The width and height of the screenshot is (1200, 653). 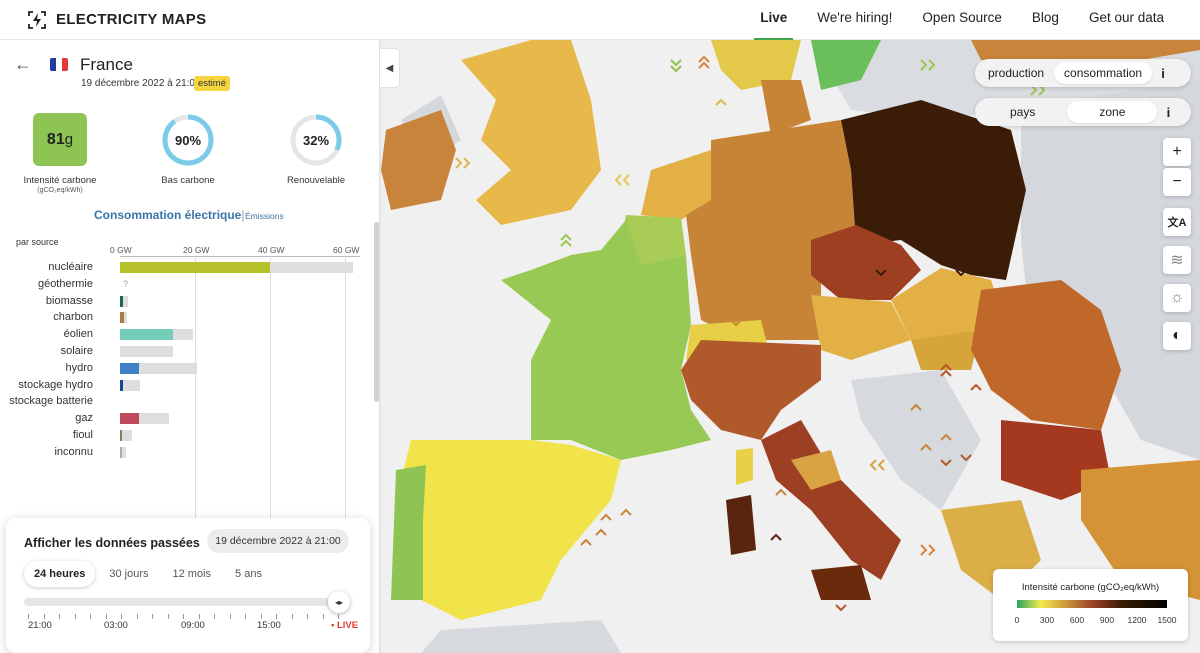 I want to click on mode-info-icon: i, so click(x=1163, y=73).